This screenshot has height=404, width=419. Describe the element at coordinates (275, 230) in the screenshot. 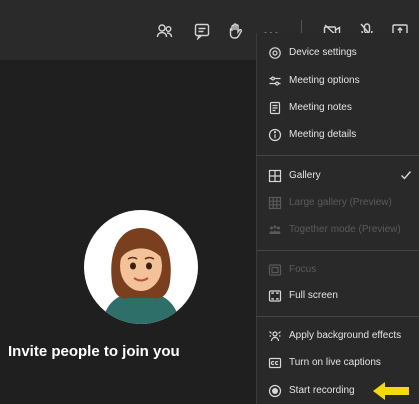

I see `together-mode-icon` at that location.